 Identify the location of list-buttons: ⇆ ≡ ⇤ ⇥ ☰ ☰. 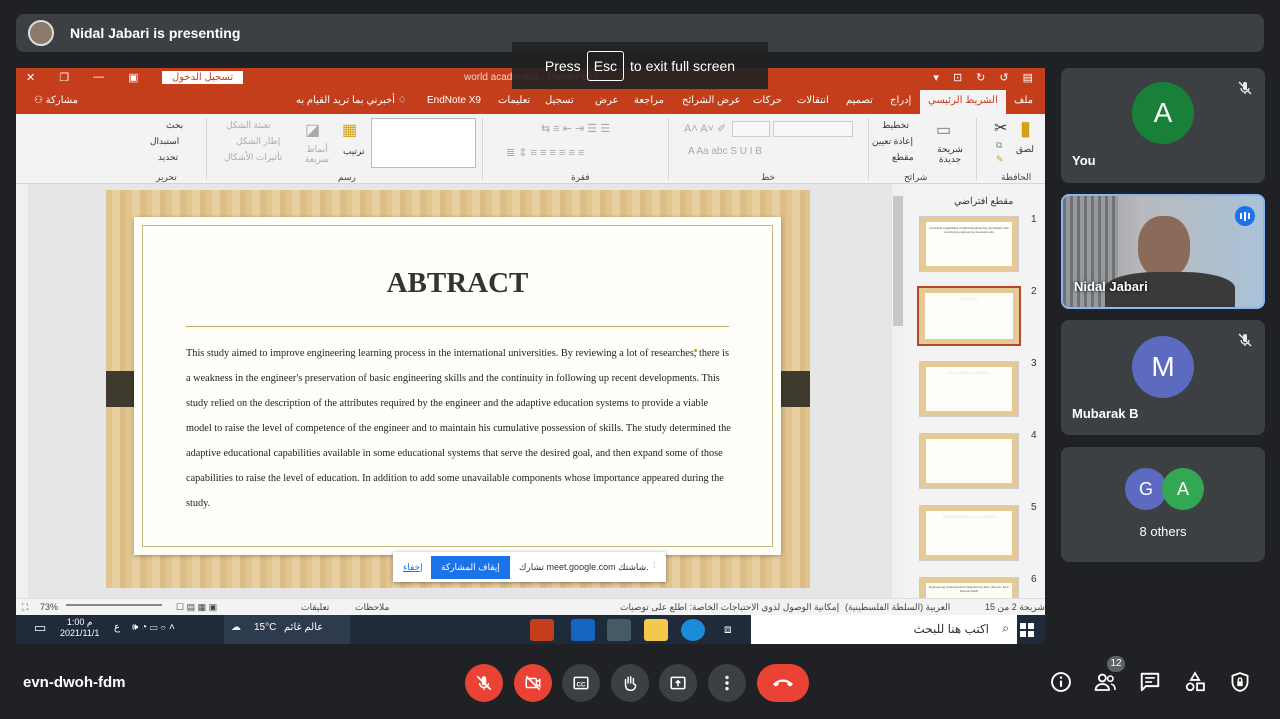
(575, 128).